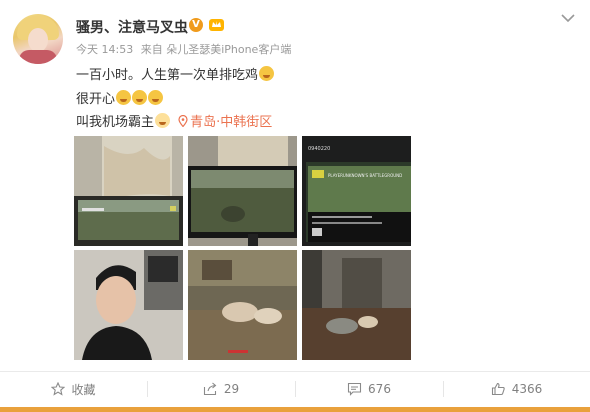  Describe the element at coordinates (38, 39) in the screenshot. I see `avatar` at that location.